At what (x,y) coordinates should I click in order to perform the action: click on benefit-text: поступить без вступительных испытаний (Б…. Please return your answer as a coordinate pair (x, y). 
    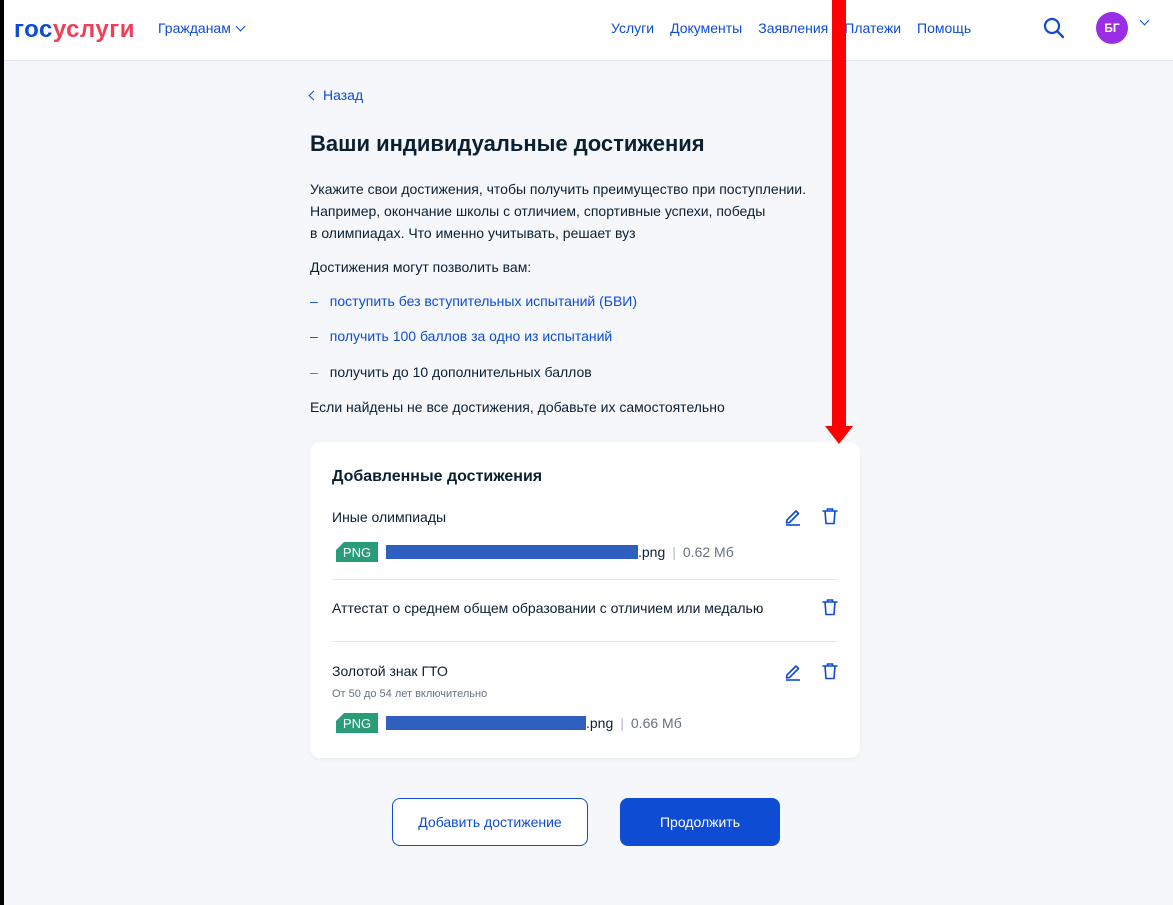
    Looking at the image, I should click on (483, 301).